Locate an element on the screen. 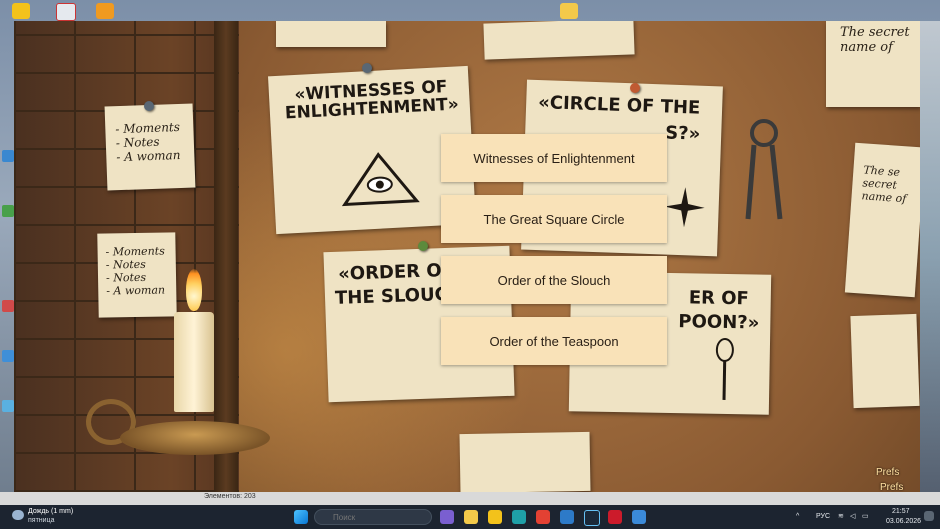 The height and width of the screenshot is (529, 940). folder-icon is located at coordinates (569, 11).